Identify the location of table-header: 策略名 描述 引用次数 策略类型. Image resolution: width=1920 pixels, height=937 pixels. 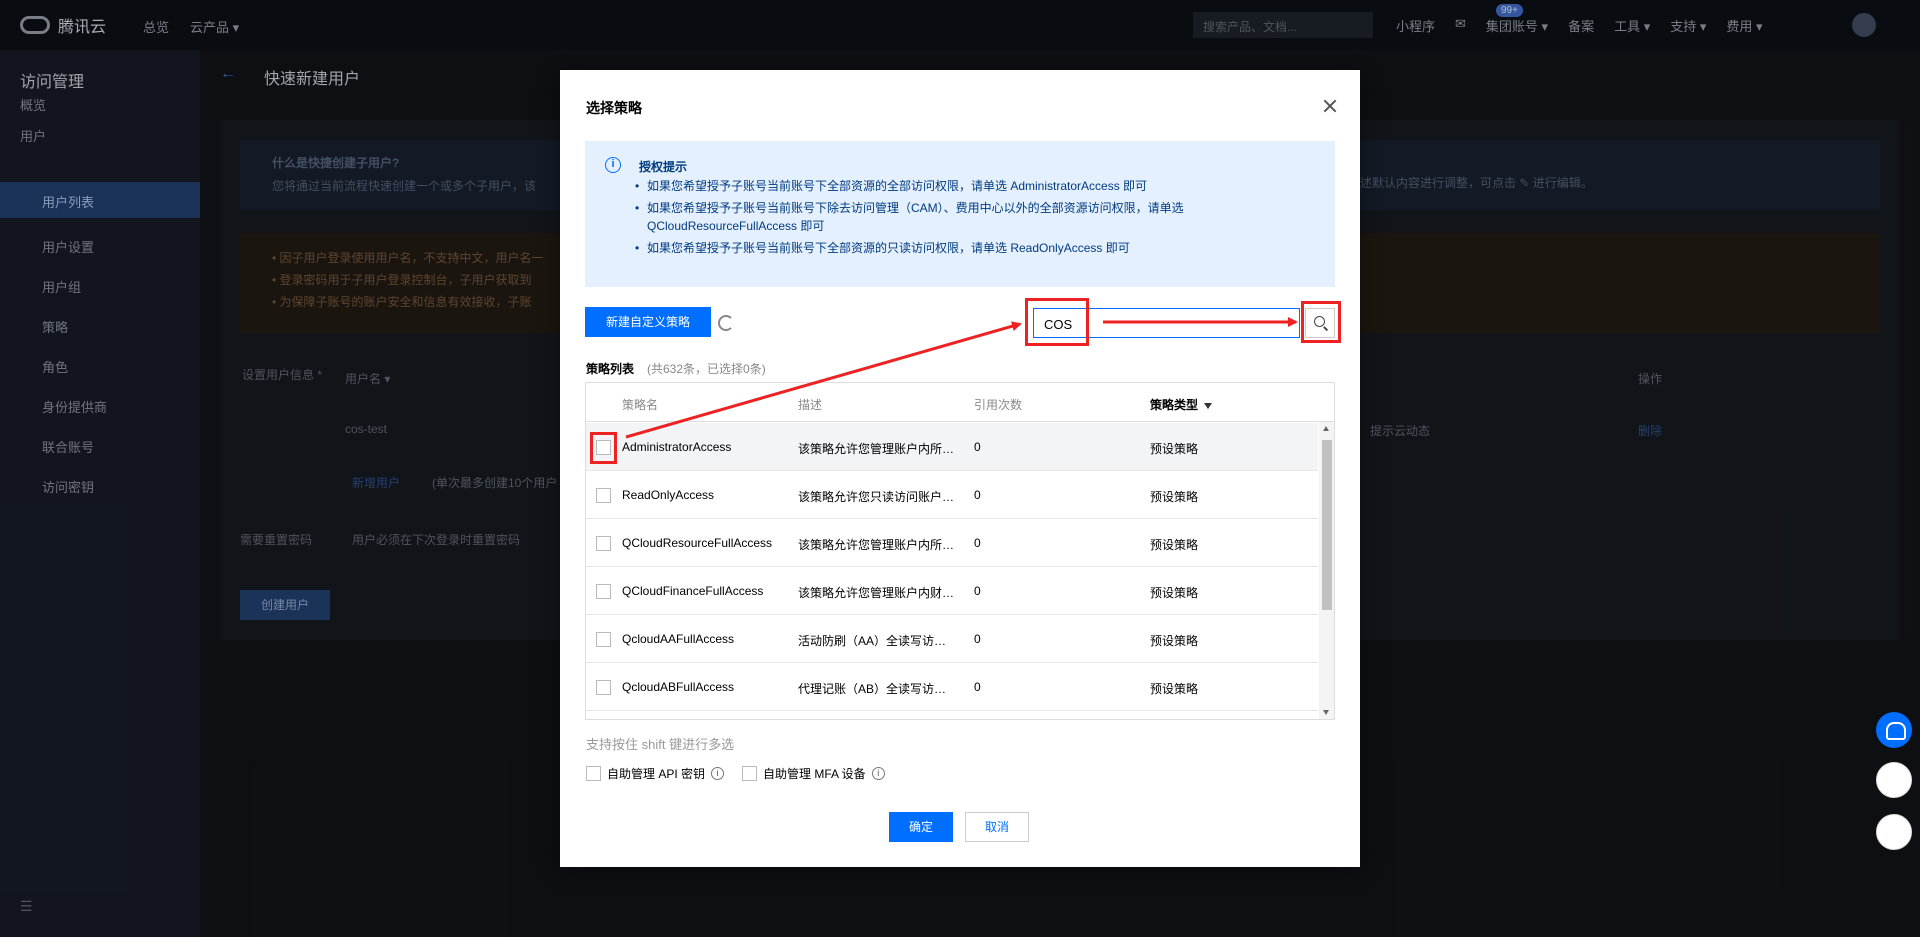
(960, 402).